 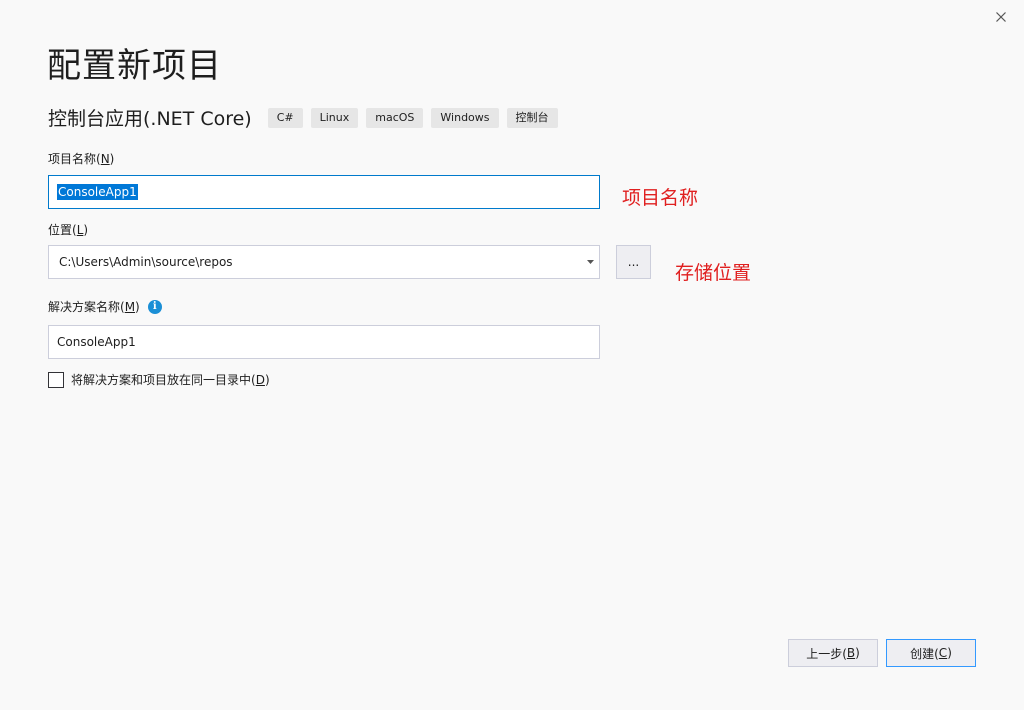 I want to click on solution-name-value: ConsoleApp1, so click(x=96, y=342).